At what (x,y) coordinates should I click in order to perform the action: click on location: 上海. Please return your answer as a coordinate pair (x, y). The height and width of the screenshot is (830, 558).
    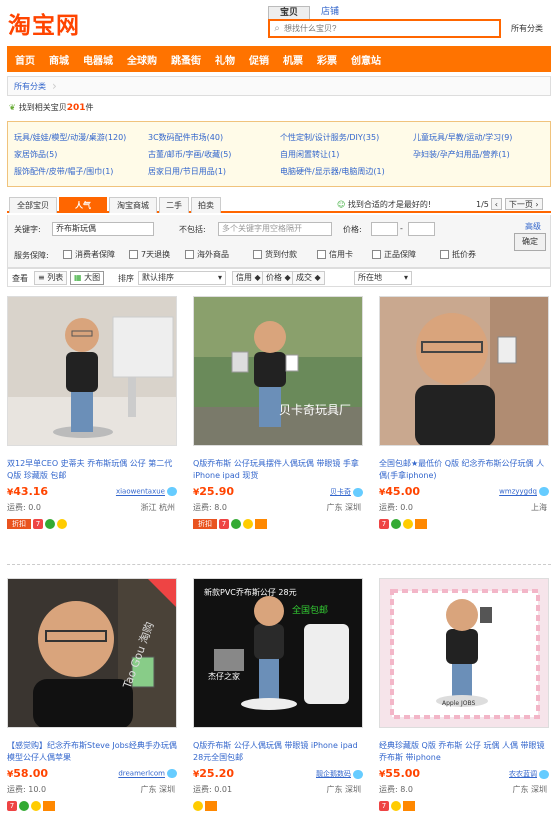
    Looking at the image, I should click on (539, 507).